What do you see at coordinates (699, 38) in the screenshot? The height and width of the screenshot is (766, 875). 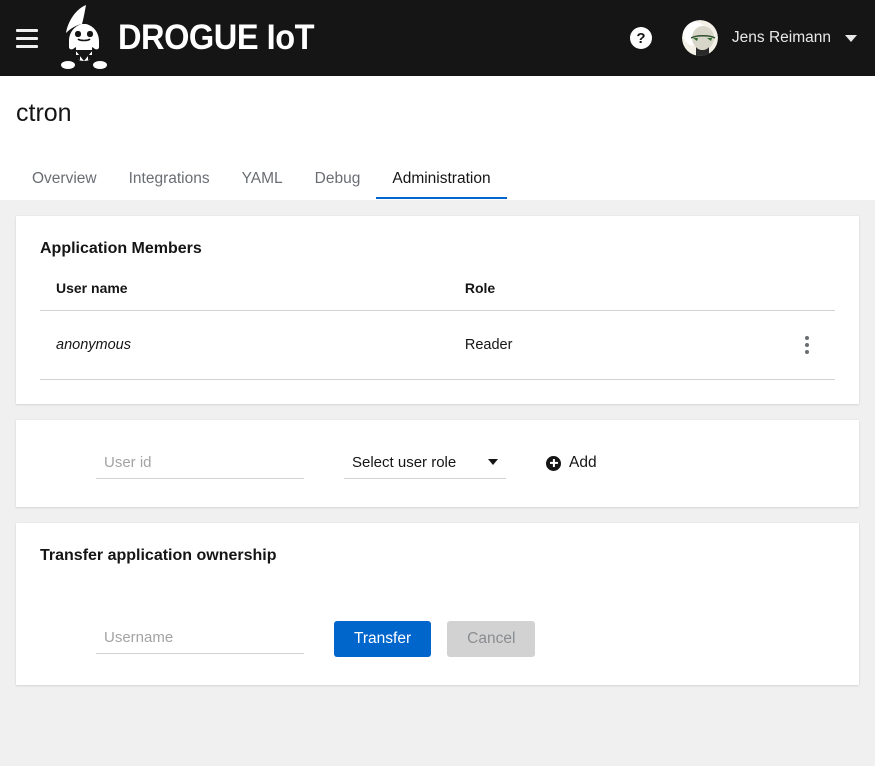 I see `avatar` at bounding box center [699, 38].